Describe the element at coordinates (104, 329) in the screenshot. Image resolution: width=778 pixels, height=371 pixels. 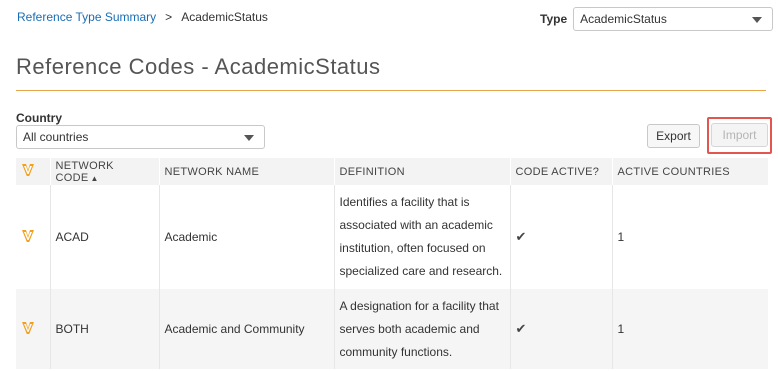
I see `cell-network-code: BOTH` at that location.